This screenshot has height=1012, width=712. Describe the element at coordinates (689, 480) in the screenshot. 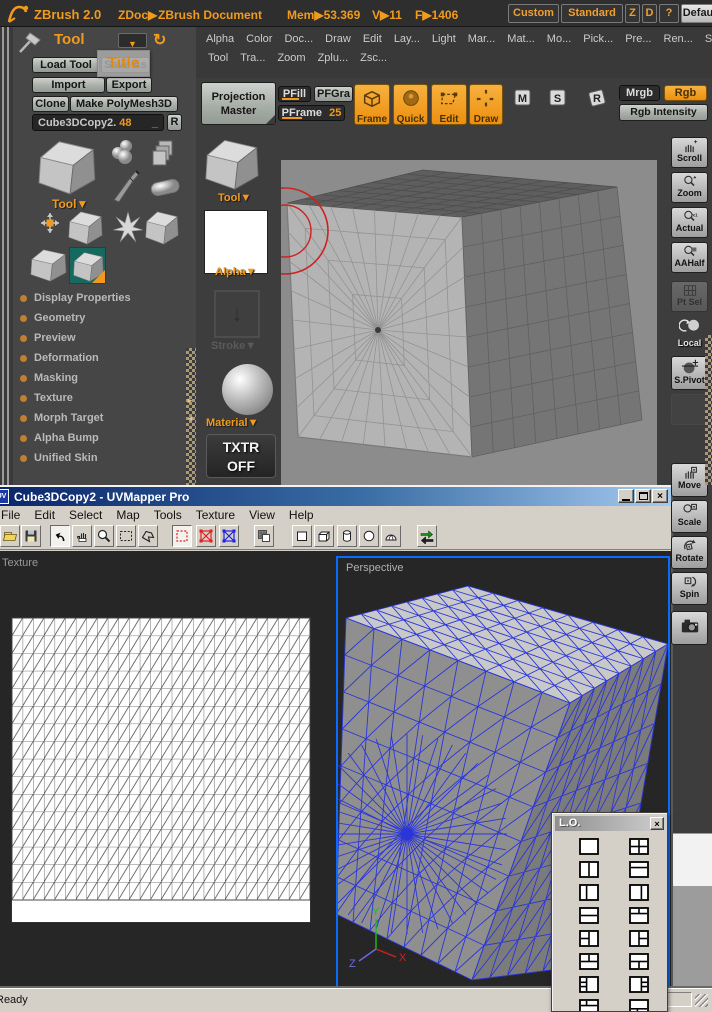

I see `move-canvas-button: Move` at that location.